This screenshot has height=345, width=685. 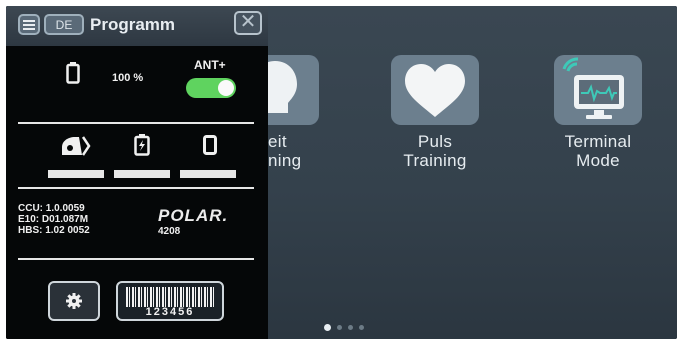 I want to click on menu-button, so click(x=29, y=24).